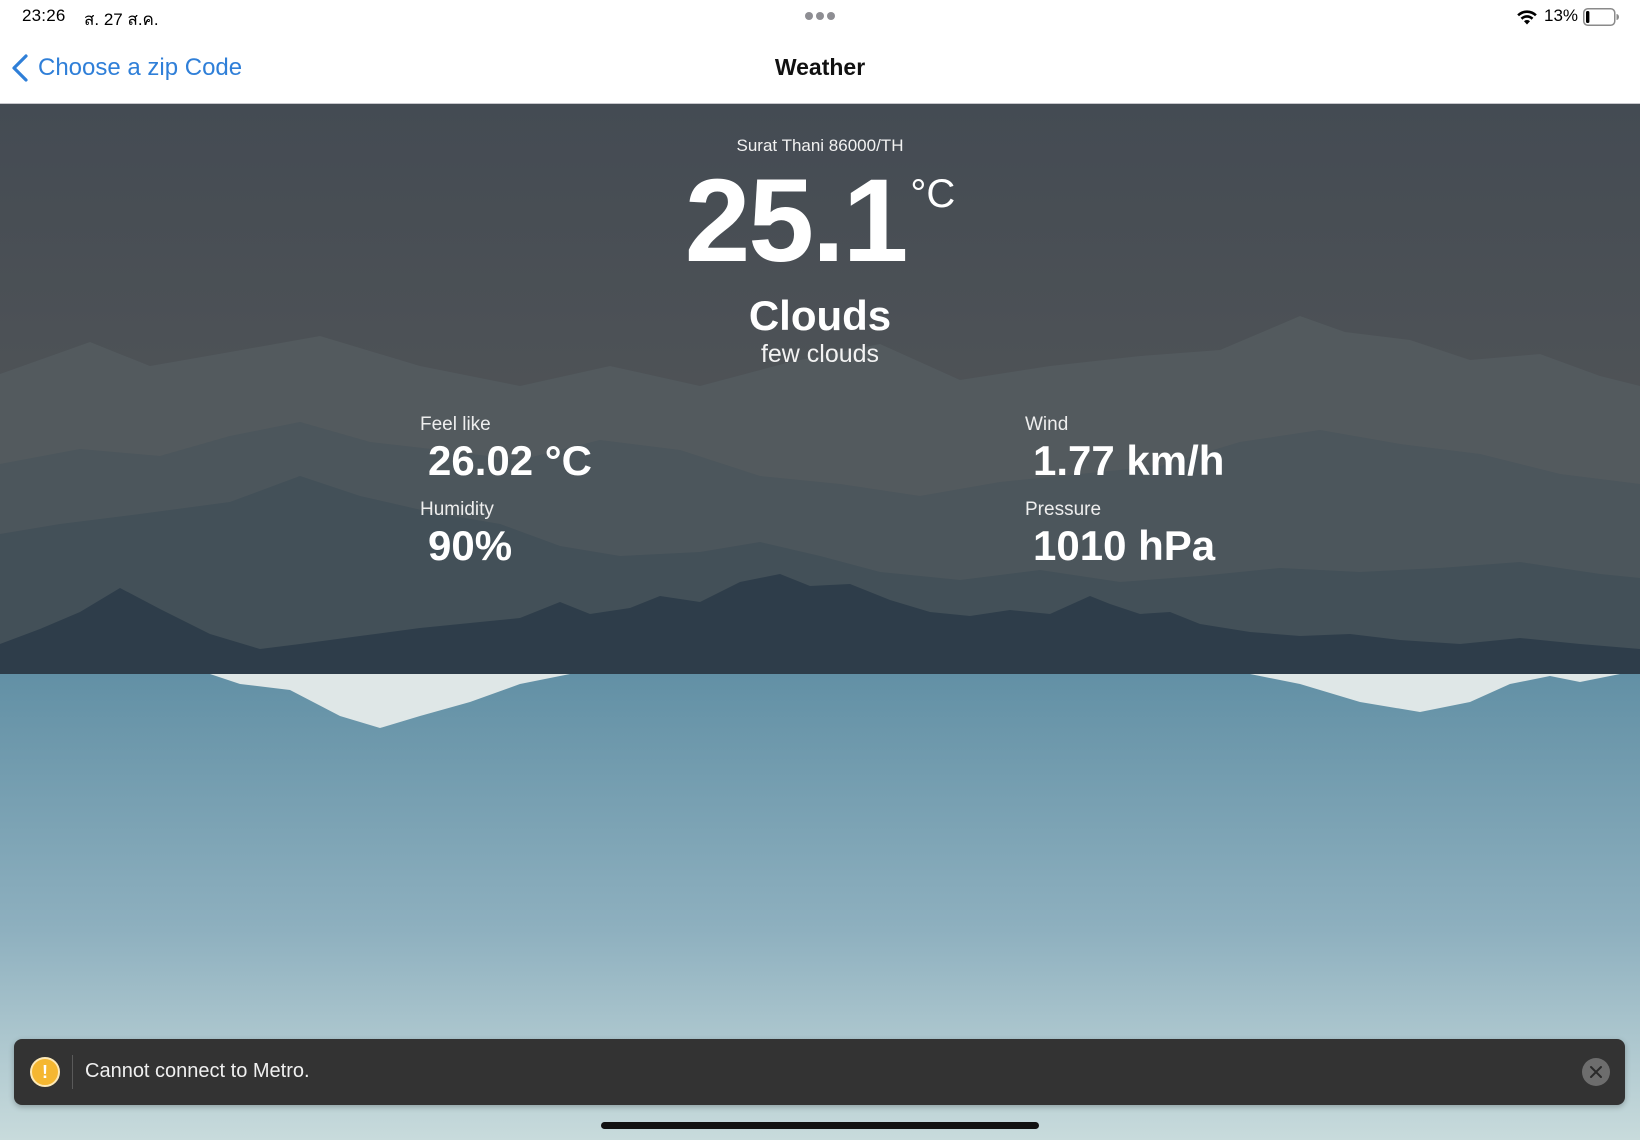 The height and width of the screenshot is (1140, 1640). I want to click on wind-metric: Wind 1.77 km/h, so click(1124, 449).